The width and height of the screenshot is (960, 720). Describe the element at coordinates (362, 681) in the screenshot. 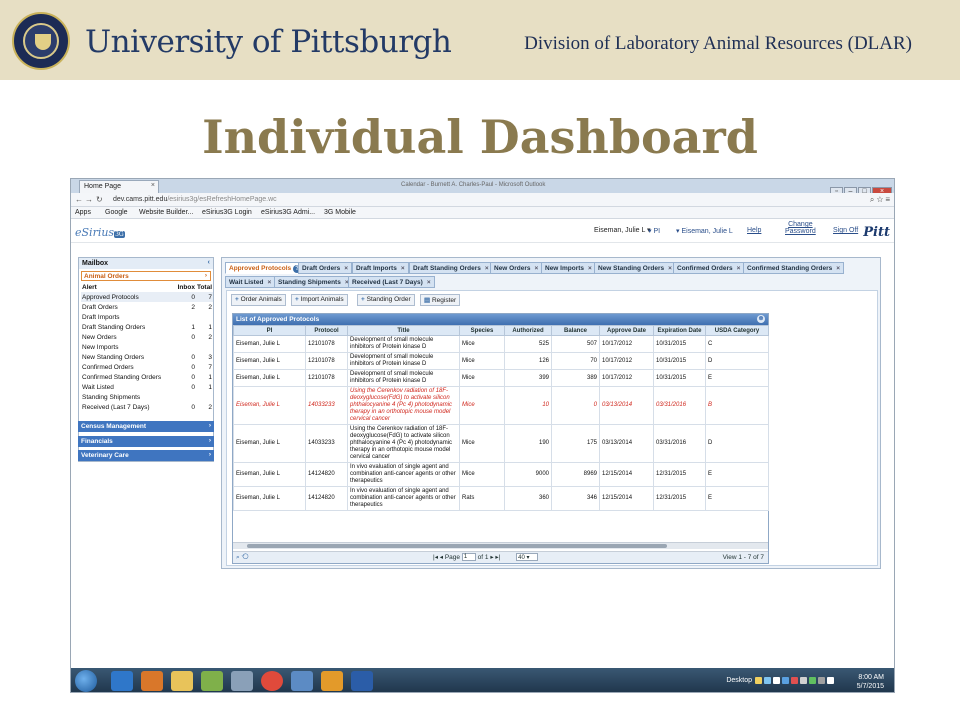

I see `word-icon` at that location.